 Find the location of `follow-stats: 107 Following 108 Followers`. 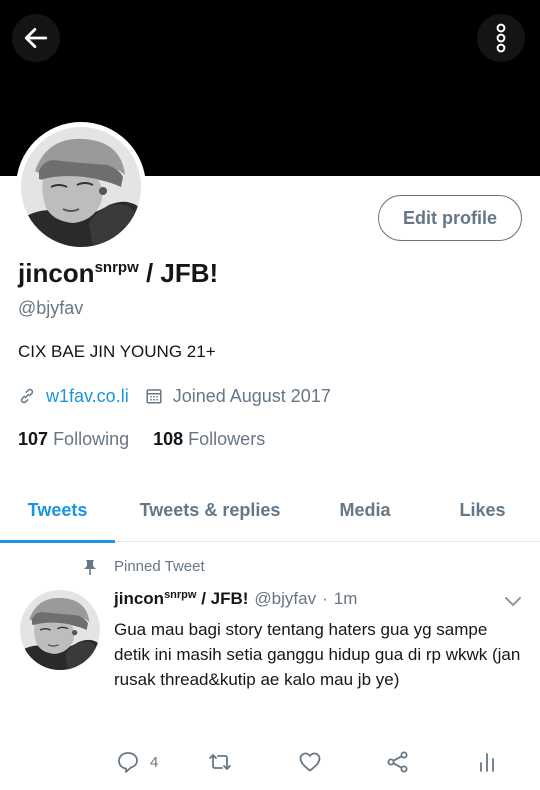

follow-stats: 107 Following 108 Followers is located at coordinates (153, 439).